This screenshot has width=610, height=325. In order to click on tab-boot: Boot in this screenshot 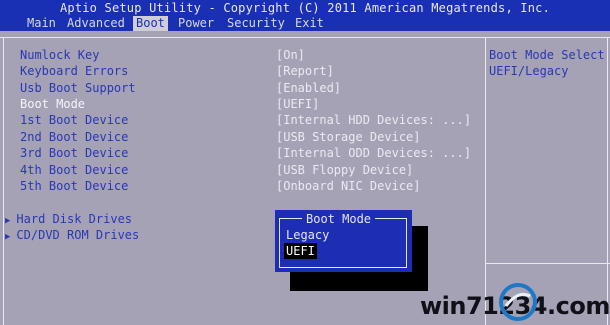, I will do `click(150, 23)`.